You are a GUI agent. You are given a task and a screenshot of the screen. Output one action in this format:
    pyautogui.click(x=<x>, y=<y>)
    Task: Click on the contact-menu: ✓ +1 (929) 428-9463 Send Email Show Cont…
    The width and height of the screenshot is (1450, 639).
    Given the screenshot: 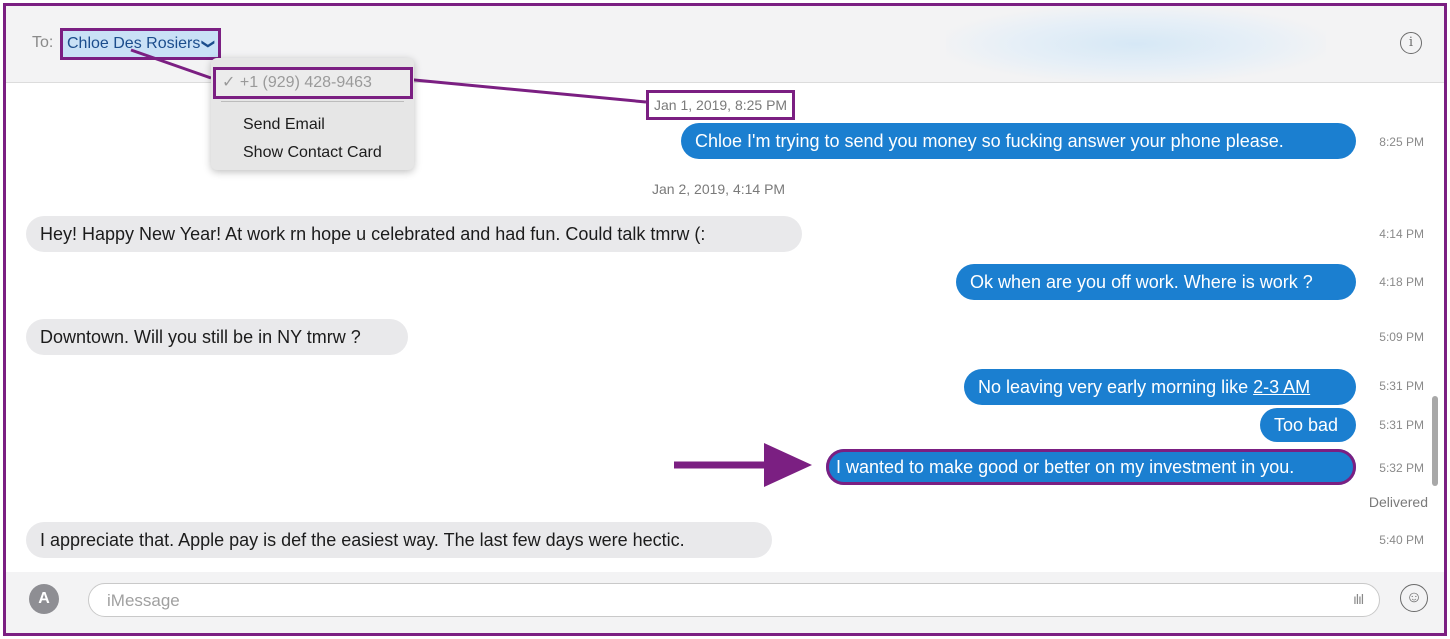 What is the action you would take?
    pyautogui.click(x=312, y=114)
    